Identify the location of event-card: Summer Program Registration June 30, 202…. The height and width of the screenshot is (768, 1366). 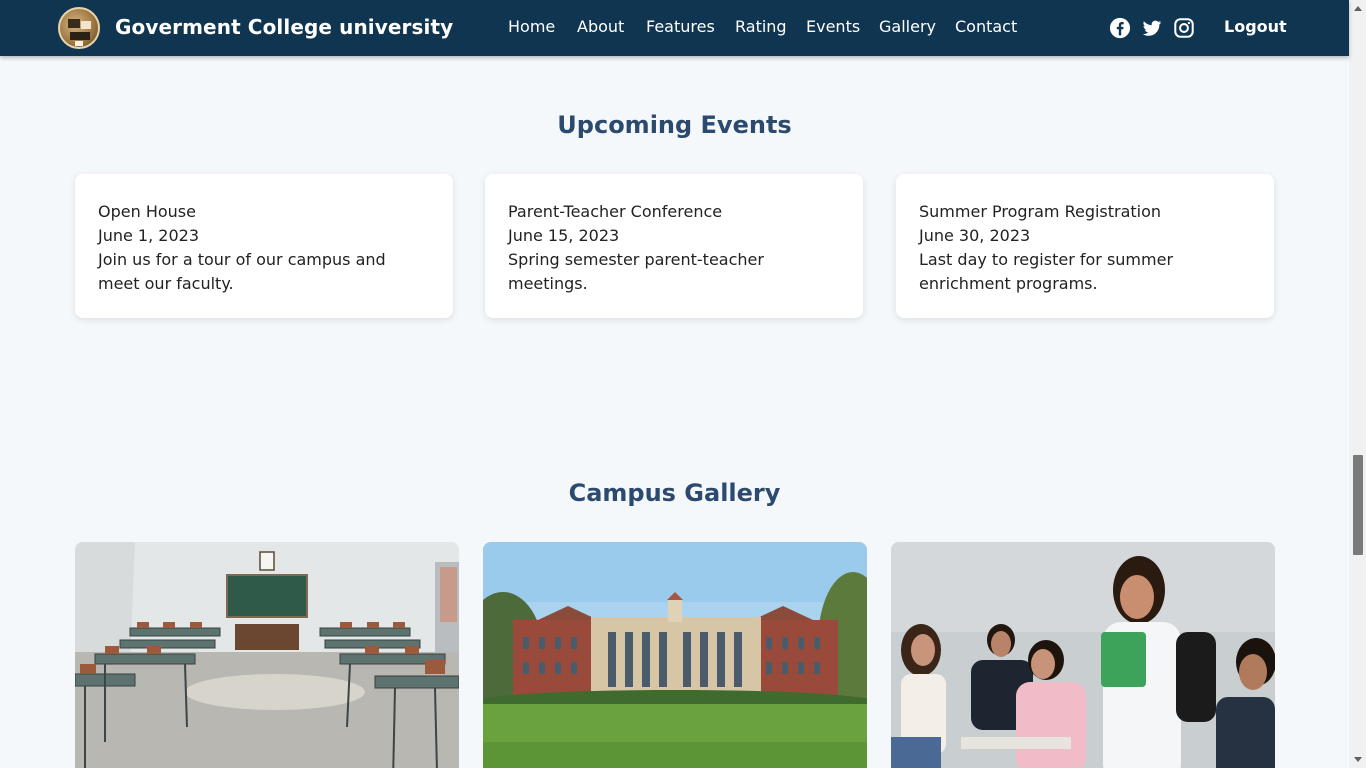
(1085, 246).